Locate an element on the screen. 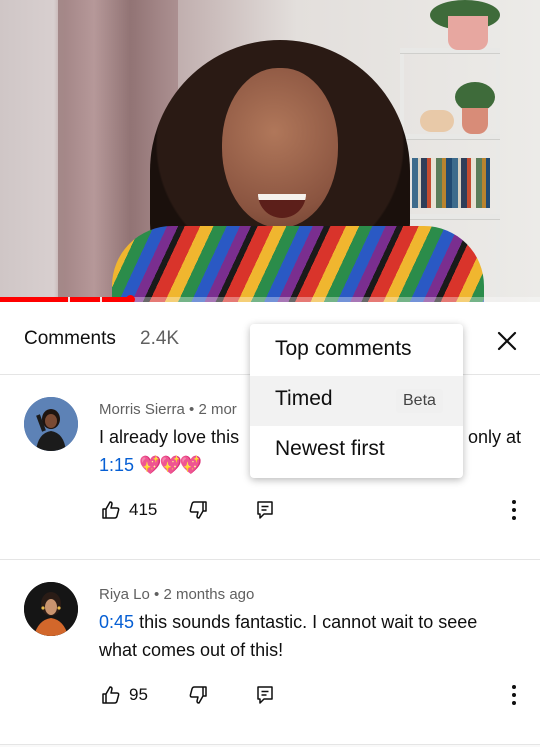 The width and height of the screenshot is (540, 747). comment-time: 2 months ago is located at coordinates (209, 594).